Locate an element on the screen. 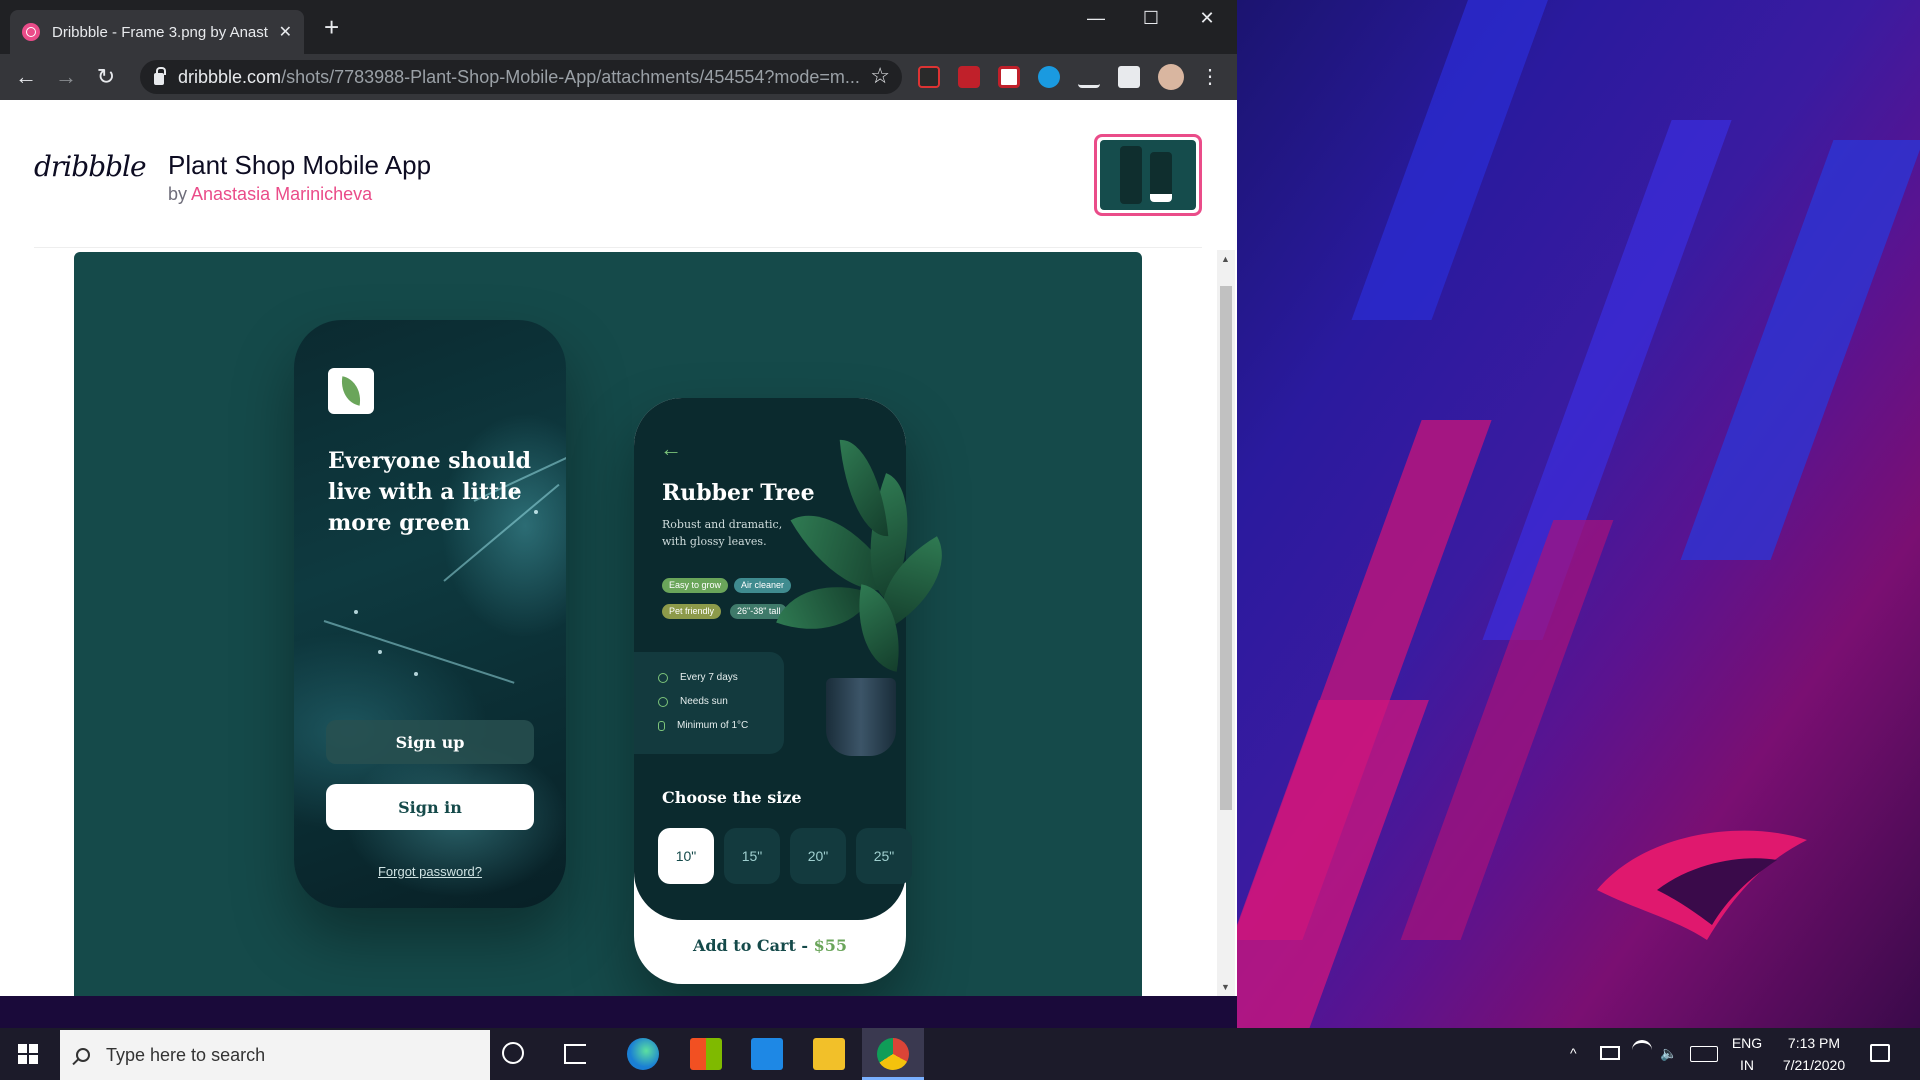 The image size is (1920, 1080). header-divider is located at coordinates (618, 247).